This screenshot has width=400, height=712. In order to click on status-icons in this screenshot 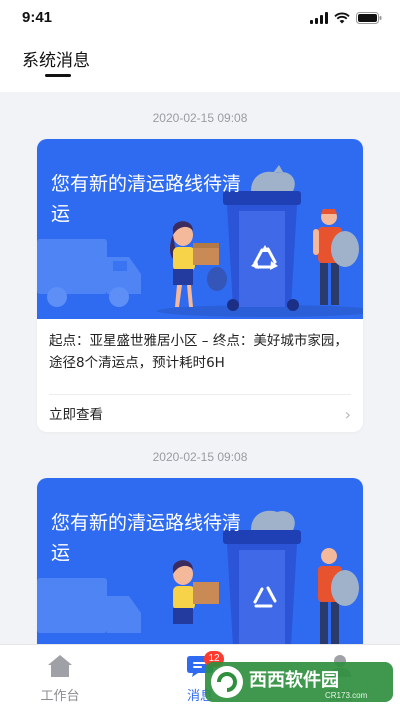, I will do `click(346, 18)`.